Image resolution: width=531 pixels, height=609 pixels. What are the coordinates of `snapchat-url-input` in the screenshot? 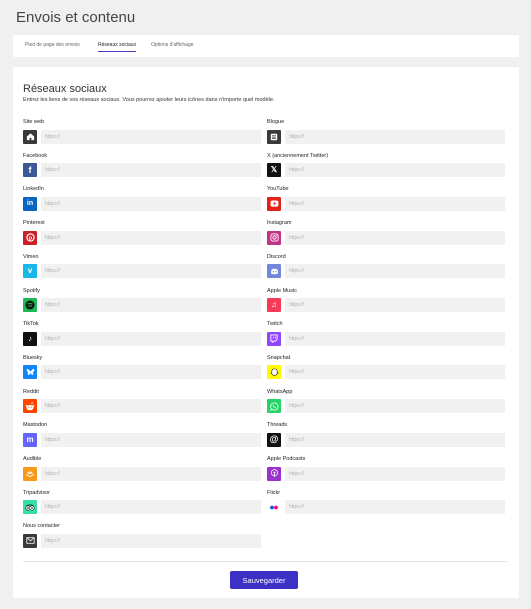 It's located at (395, 372).